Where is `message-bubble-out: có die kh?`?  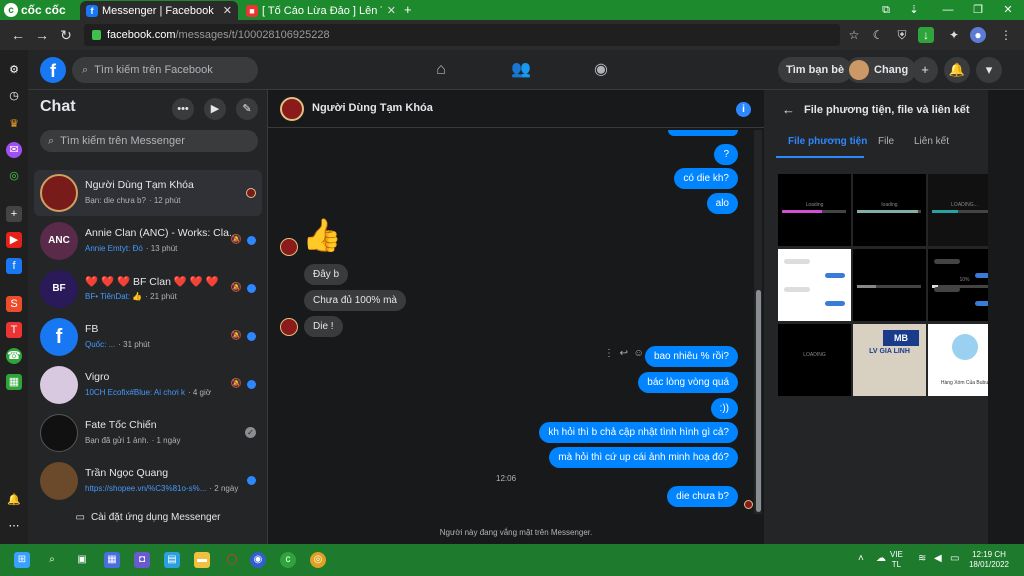 message-bubble-out: có die kh? is located at coordinates (706, 178).